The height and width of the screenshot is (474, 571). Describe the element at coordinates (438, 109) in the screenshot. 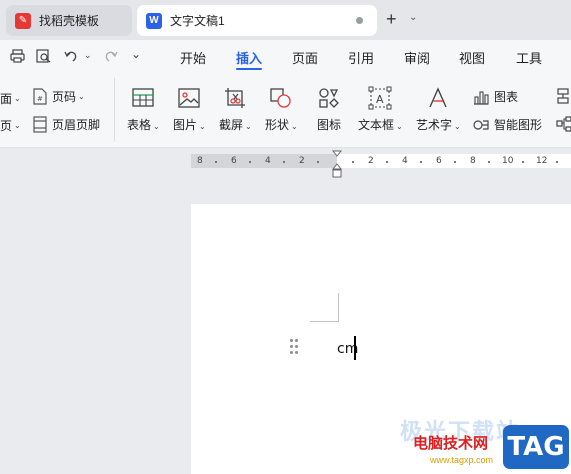

I see `wordart-button: 艺术字 ⌄` at that location.